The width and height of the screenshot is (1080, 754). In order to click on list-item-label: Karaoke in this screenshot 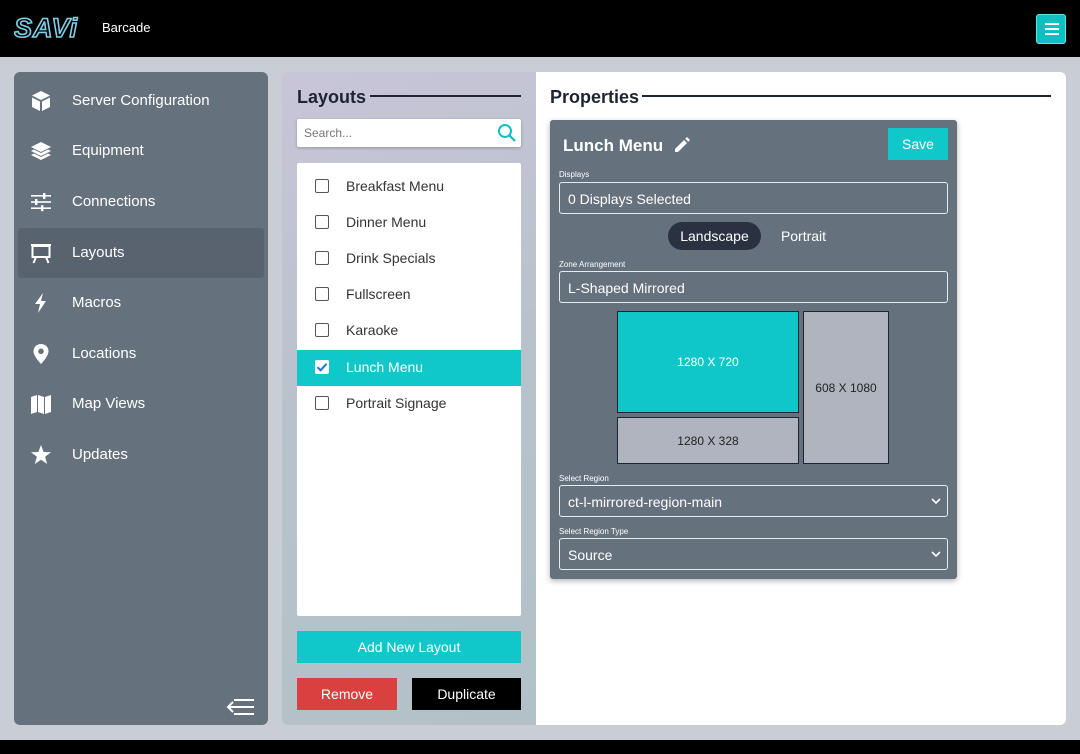, I will do `click(372, 330)`.